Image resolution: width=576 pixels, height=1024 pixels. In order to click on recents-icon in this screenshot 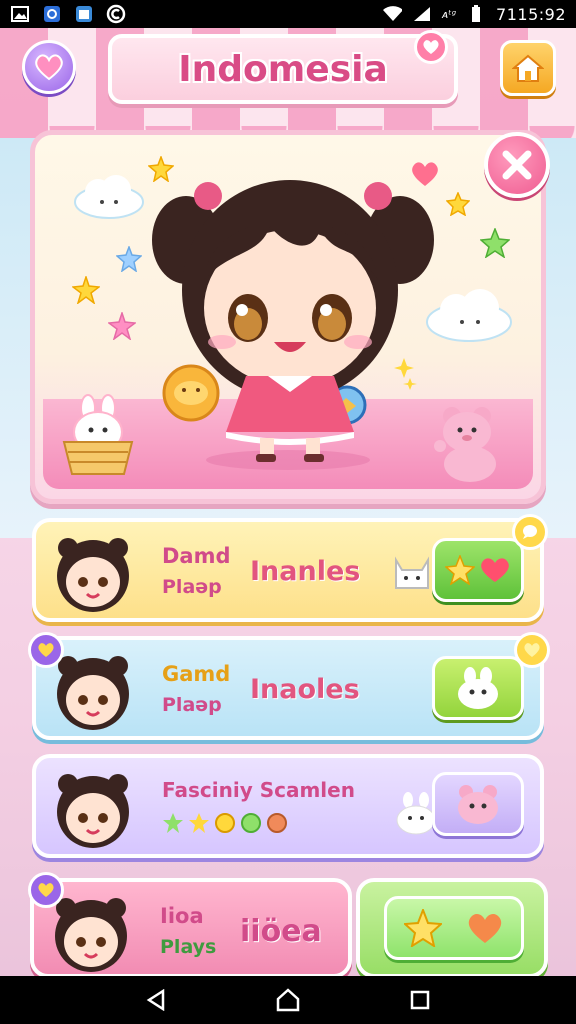, I will do `click(420, 1000)`.